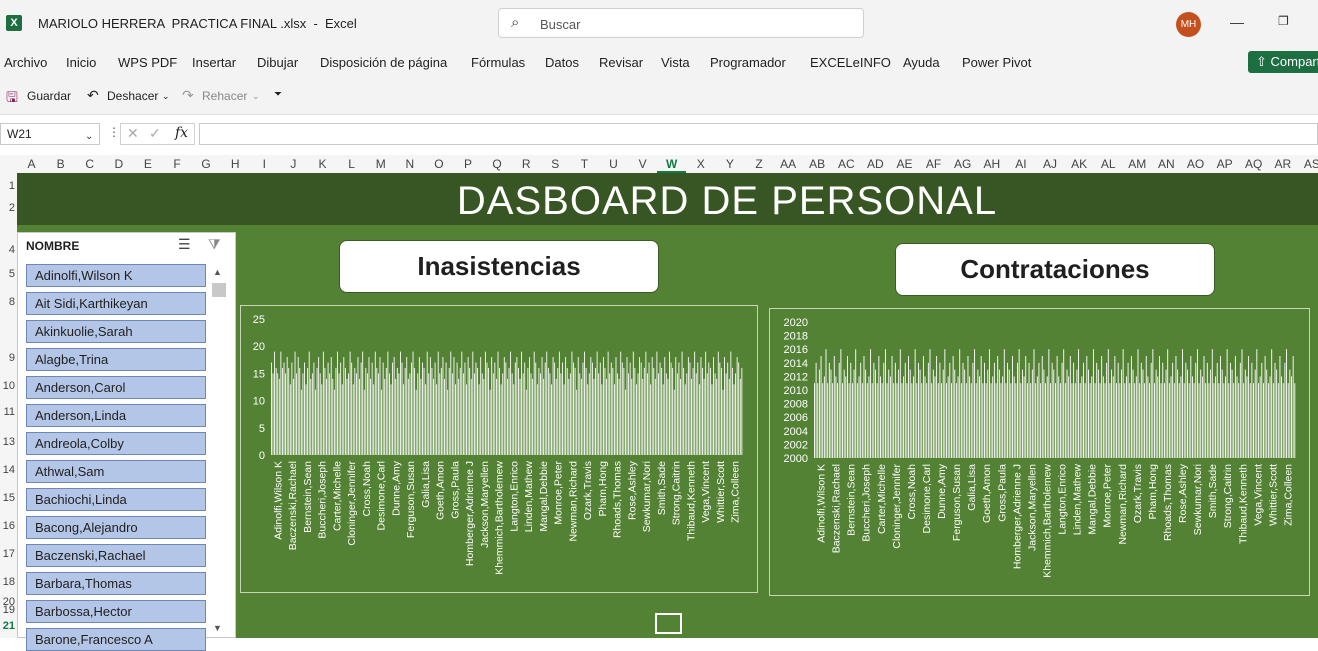  I want to click on column-header-n: N, so click(409, 164).